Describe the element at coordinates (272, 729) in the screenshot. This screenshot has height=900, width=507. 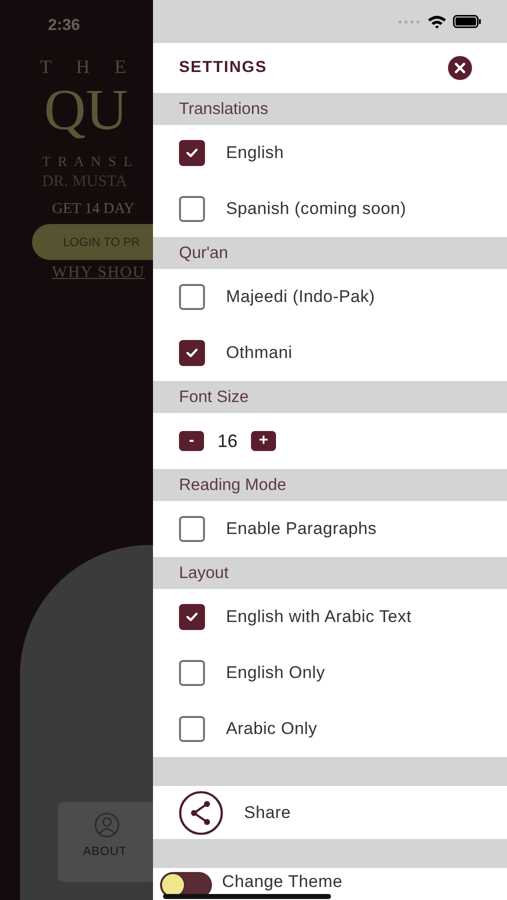
I see `option-label: Arabic Only` at that location.